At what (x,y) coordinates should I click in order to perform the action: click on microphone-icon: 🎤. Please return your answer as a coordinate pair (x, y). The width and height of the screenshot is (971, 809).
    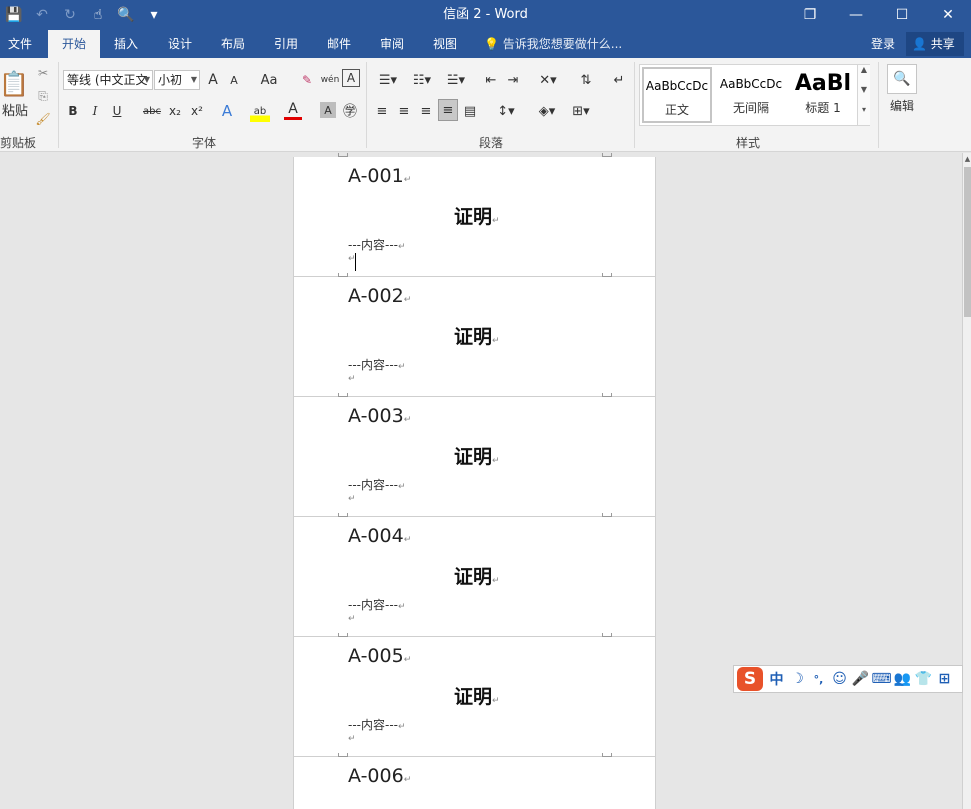
    Looking at the image, I should click on (860, 679).